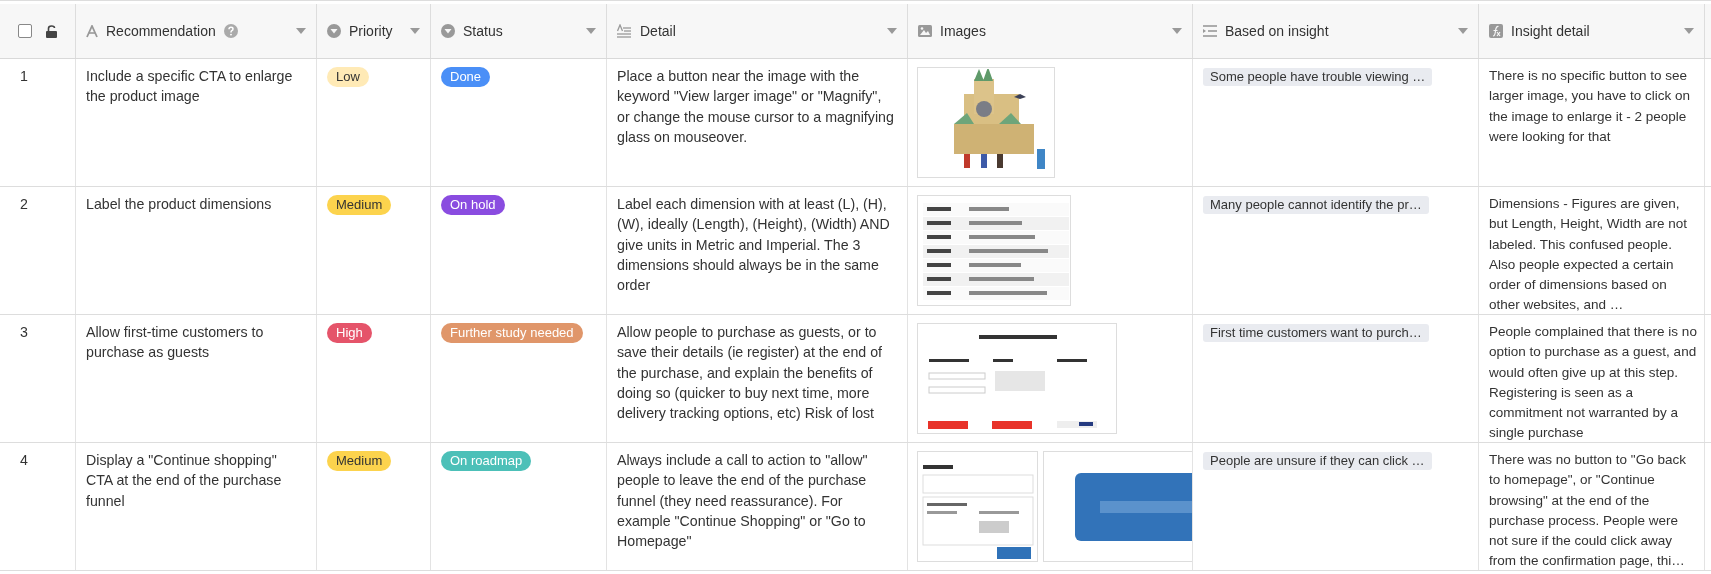 This screenshot has width=1711, height=574. What do you see at coordinates (1592, 122) in the screenshot?
I see `table-cell: There is no specific button to see larger image, you have to click on the image to enlarge it - 2 people were looking for that` at bounding box center [1592, 122].